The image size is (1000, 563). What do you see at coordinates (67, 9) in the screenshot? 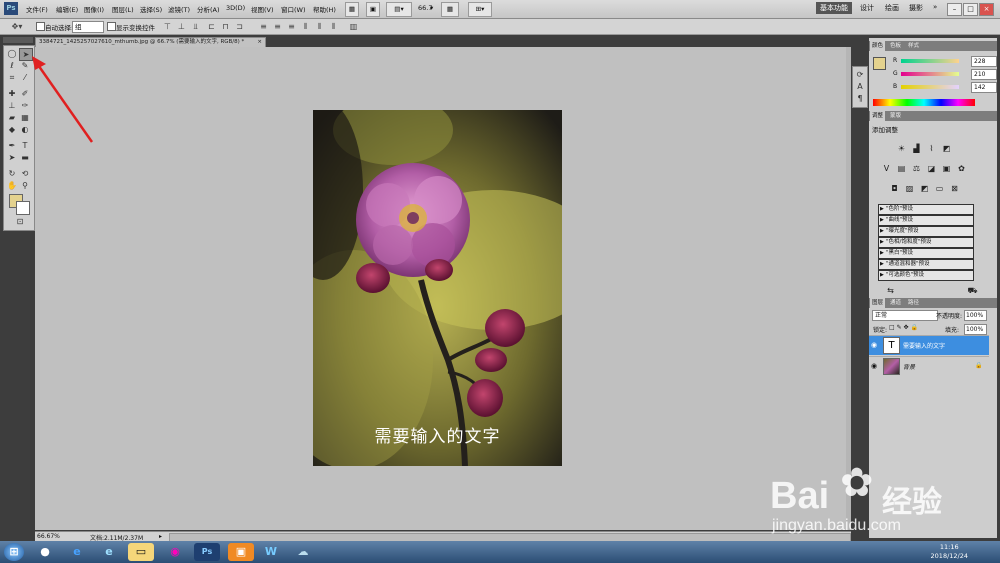
I see `menu-edit: 编辑(E)` at bounding box center [67, 9].